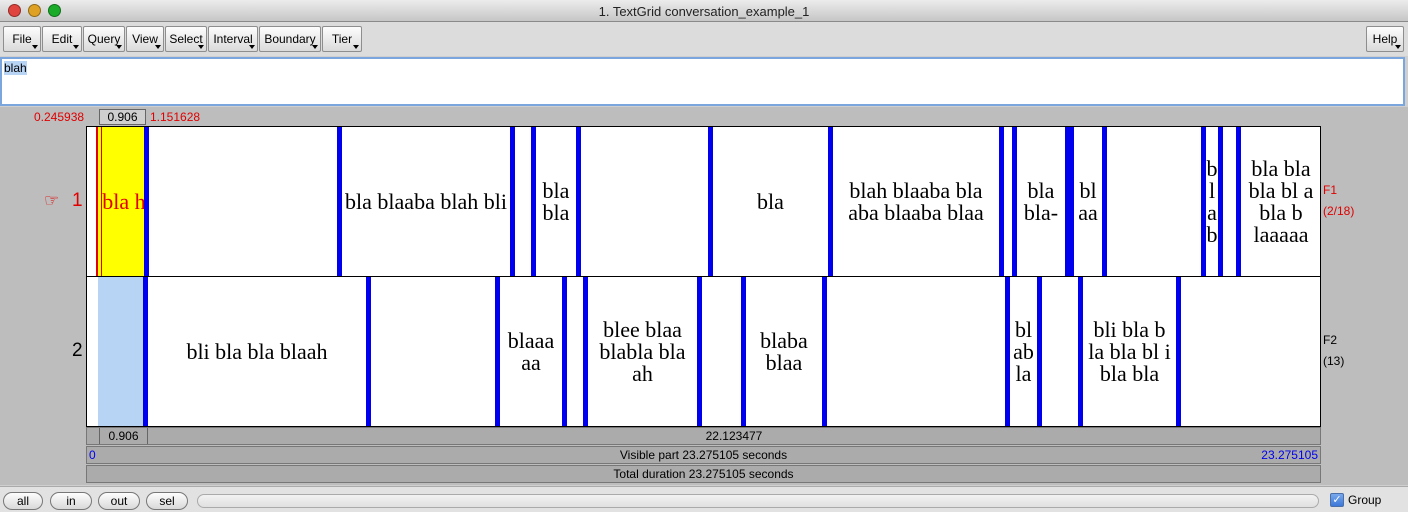 The width and height of the screenshot is (1408, 512). What do you see at coordinates (62, 39) in the screenshot?
I see `menu-edit: Edit` at bounding box center [62, 39].